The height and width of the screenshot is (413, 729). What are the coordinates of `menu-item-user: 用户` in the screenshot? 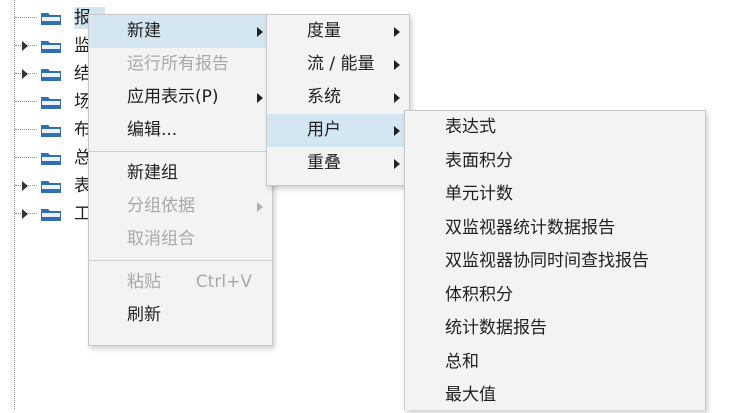 It's located at (338, 130).